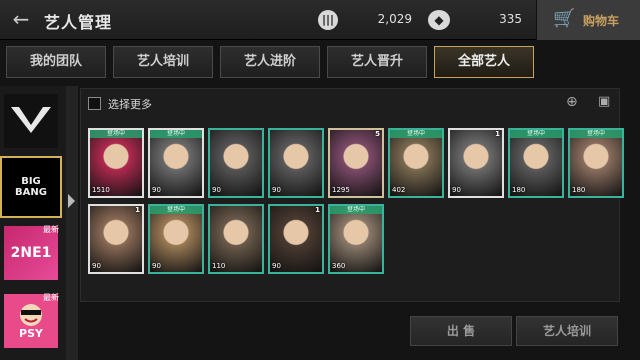 This screenshot has height=360, width=640. What do you see at coordinates (399, 190) in the screenshot?
I see `artist-level: 402` at bounding box center [399, 190].